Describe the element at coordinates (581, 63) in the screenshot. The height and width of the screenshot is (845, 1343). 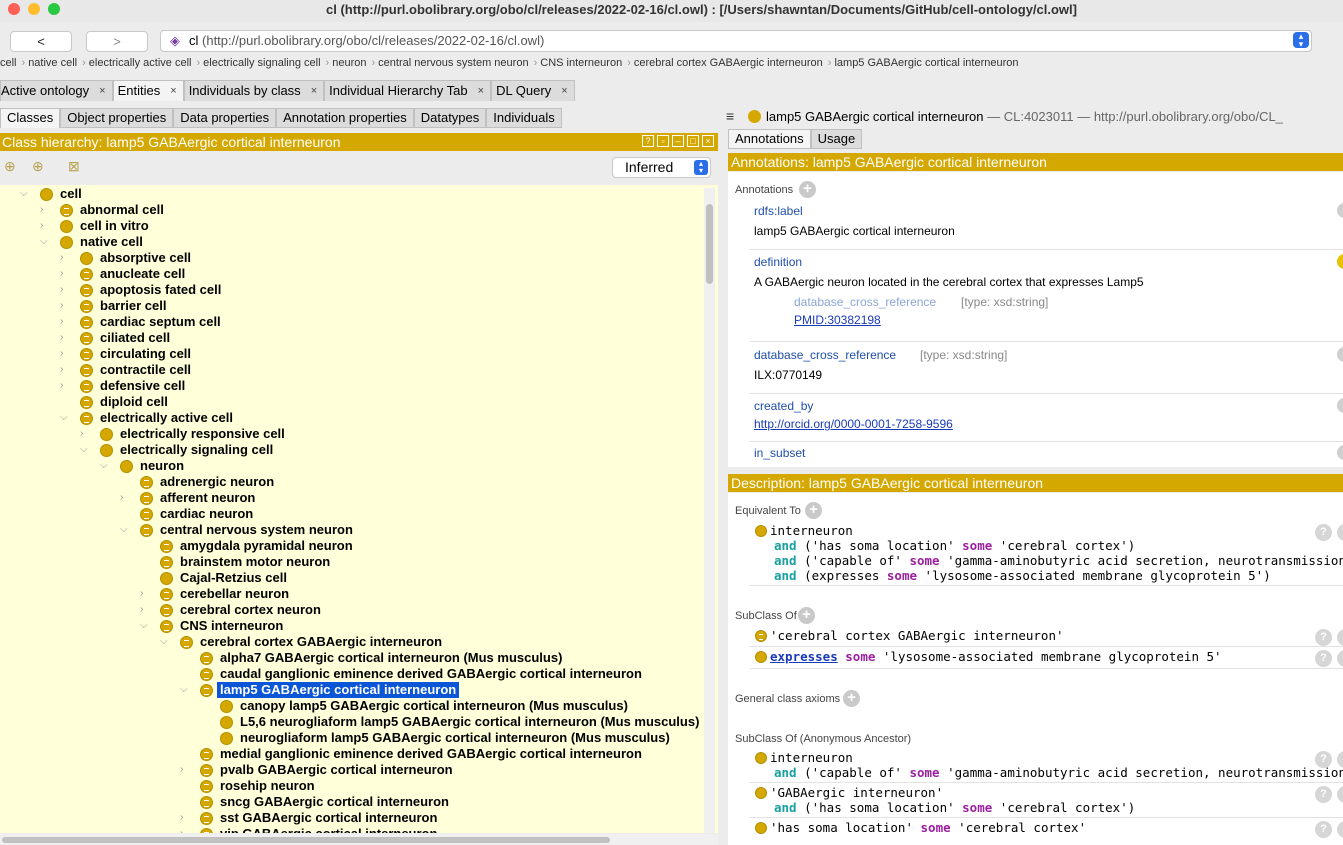
I see `breadcrumb-item: CNS interneuron` at that location.